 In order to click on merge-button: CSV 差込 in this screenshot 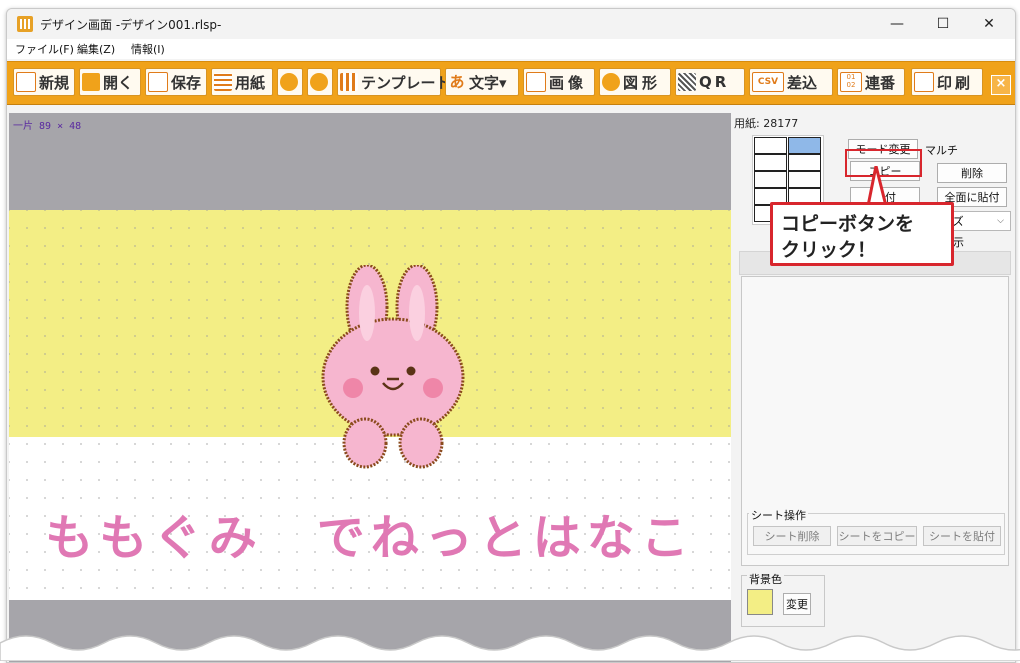, I will do `click(791, 82)`.